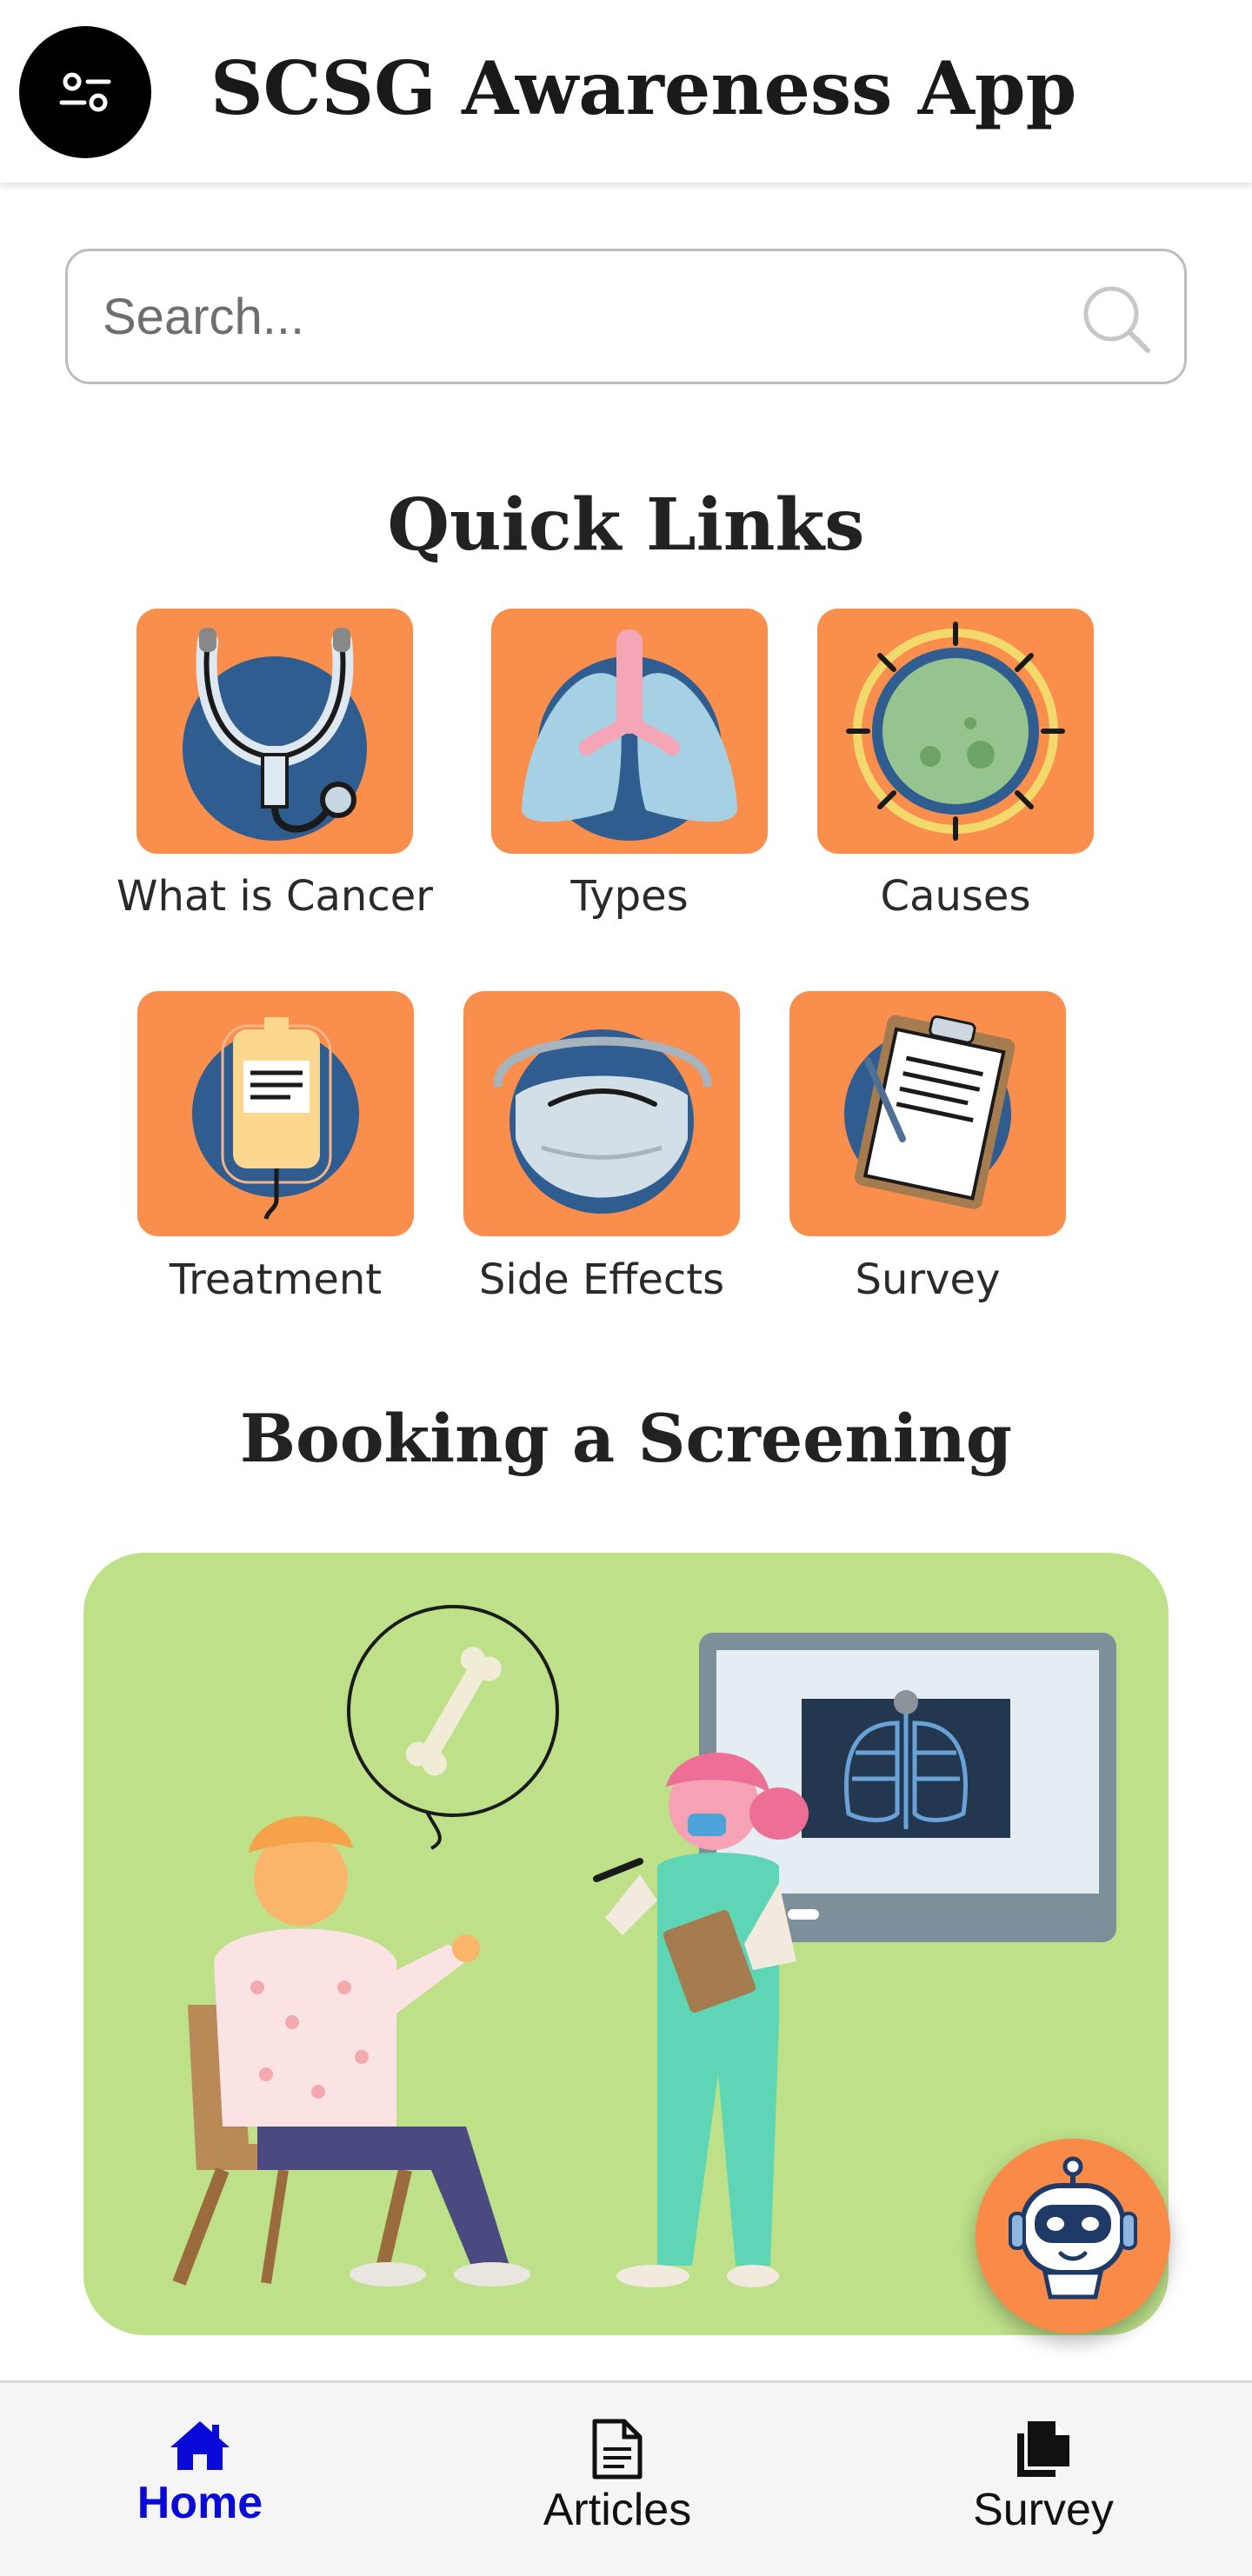 This screenshot has height=2576, width=1252. I want to click on search-icon, so click(1115, 318).